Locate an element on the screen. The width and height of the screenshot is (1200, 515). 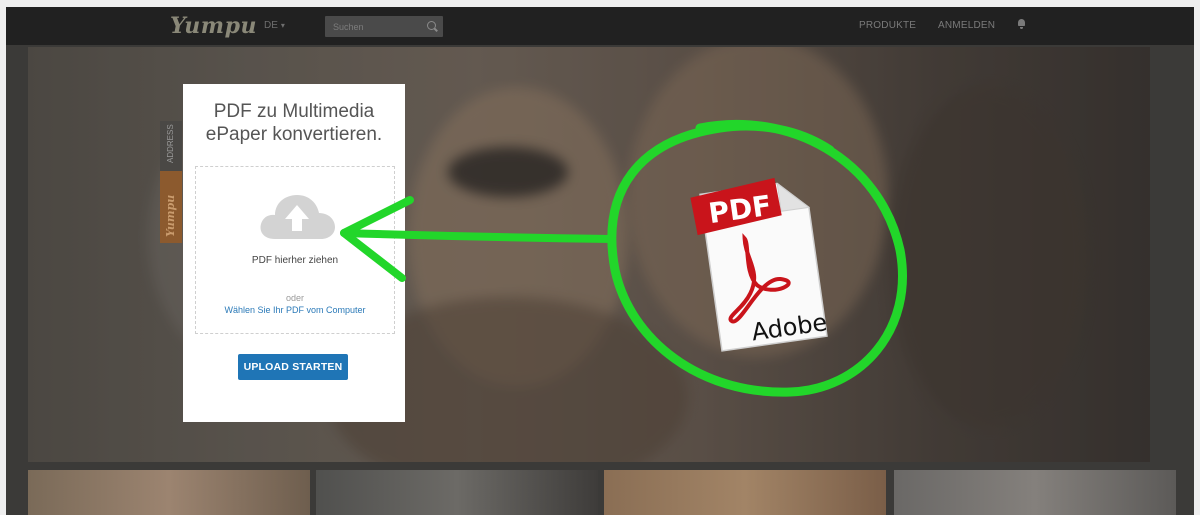
card-title-line2: ePaper konvertieren. is located at coordinates (294, 134).